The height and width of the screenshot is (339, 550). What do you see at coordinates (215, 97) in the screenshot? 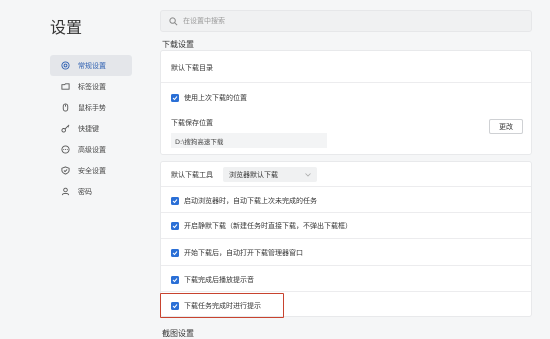
I see `option-label: 使用上次下载的位置` at bounding box center [215, 97].